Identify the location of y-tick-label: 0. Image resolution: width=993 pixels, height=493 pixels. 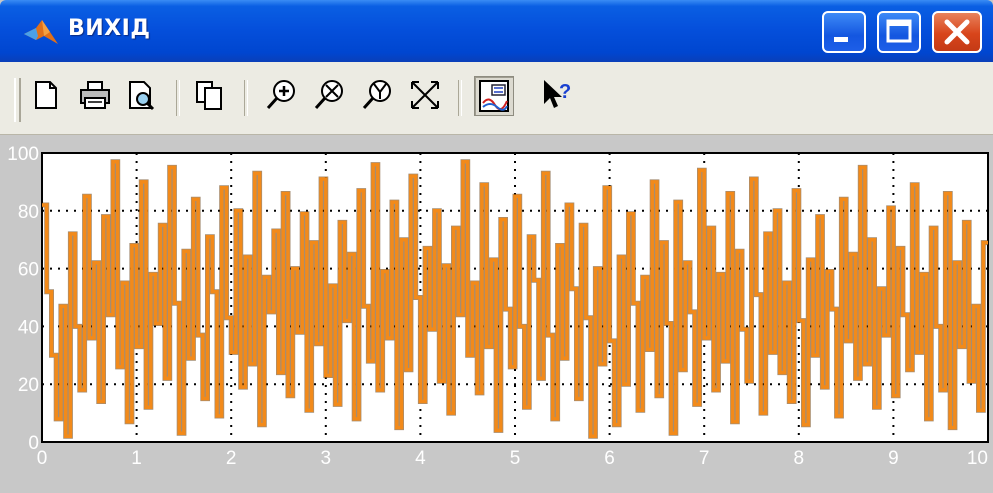
(33, 443).